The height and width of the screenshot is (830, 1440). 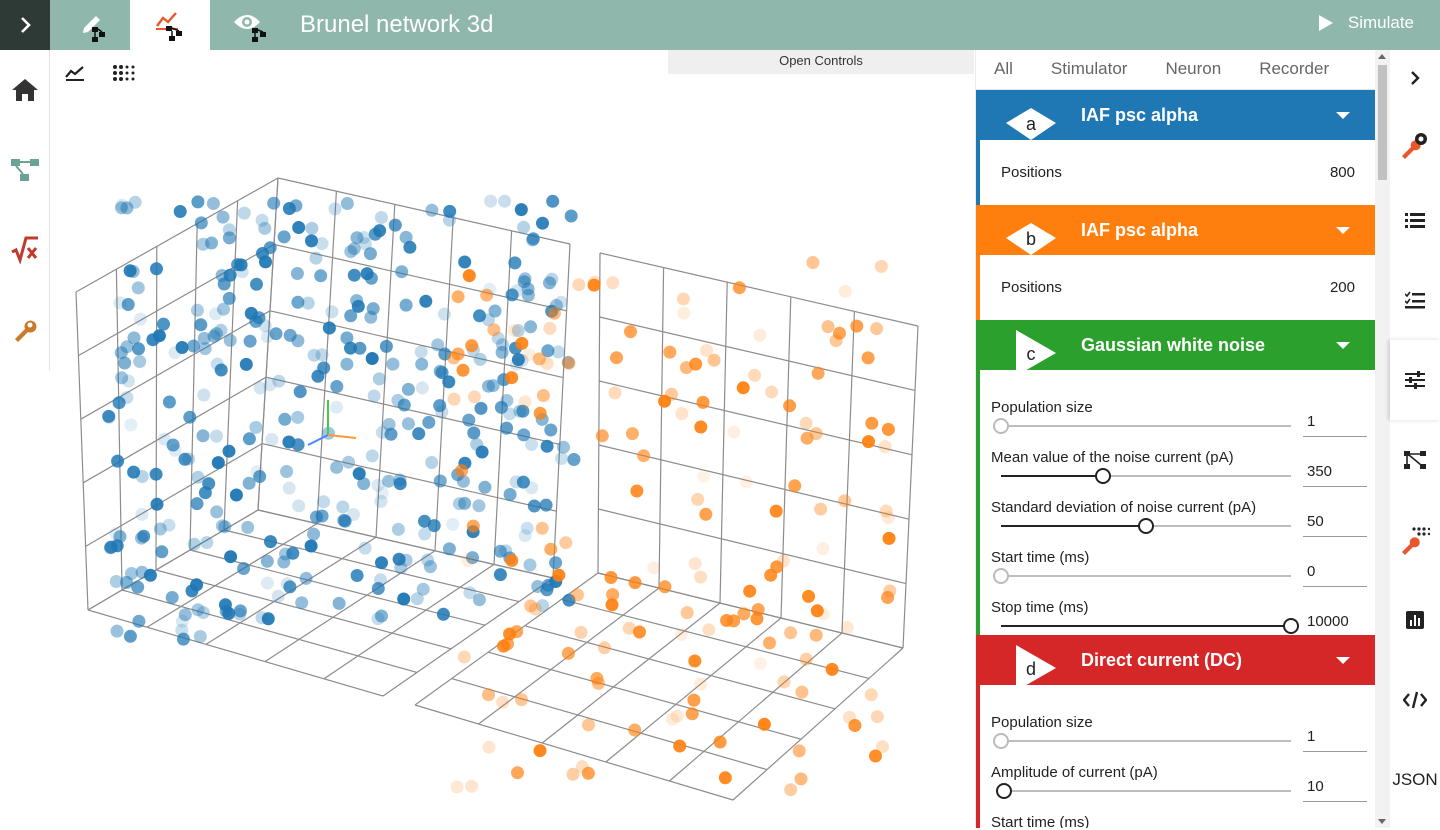 What do you see at coordinates (170, 25) in the screenshot?
I see `tab-explore-activity` at bounding box center [170, 25].